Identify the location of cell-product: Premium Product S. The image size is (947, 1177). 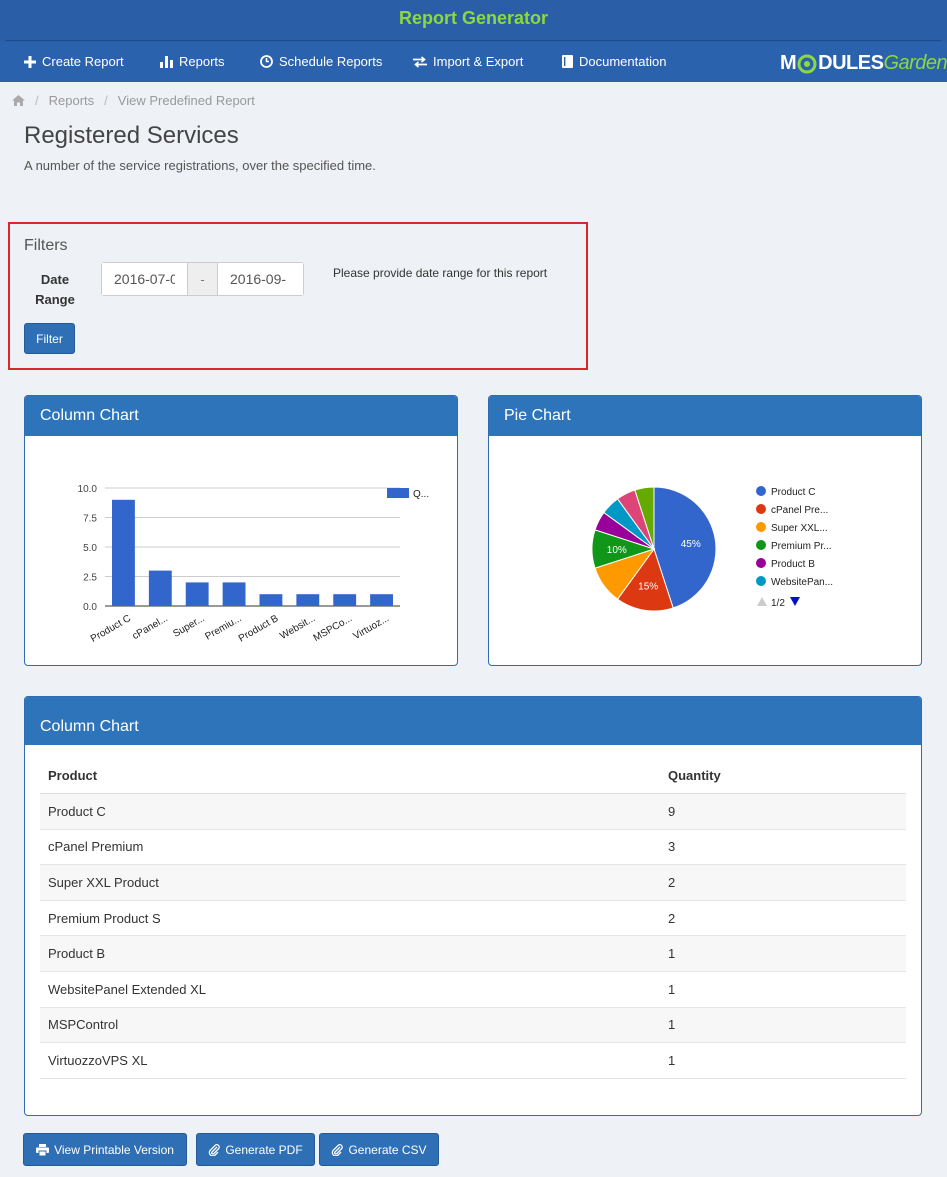
(350, 918).